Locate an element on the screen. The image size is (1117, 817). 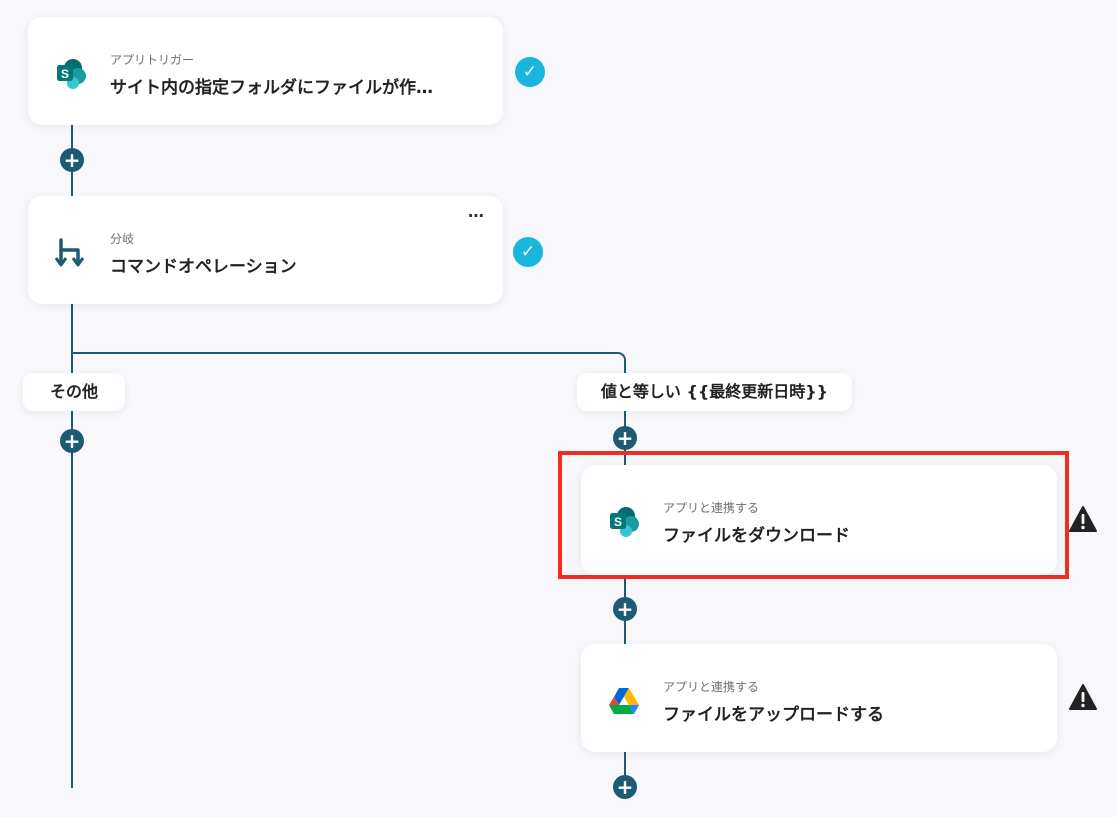
add-step-button-after-download: + is located at coordinates (625, 609).